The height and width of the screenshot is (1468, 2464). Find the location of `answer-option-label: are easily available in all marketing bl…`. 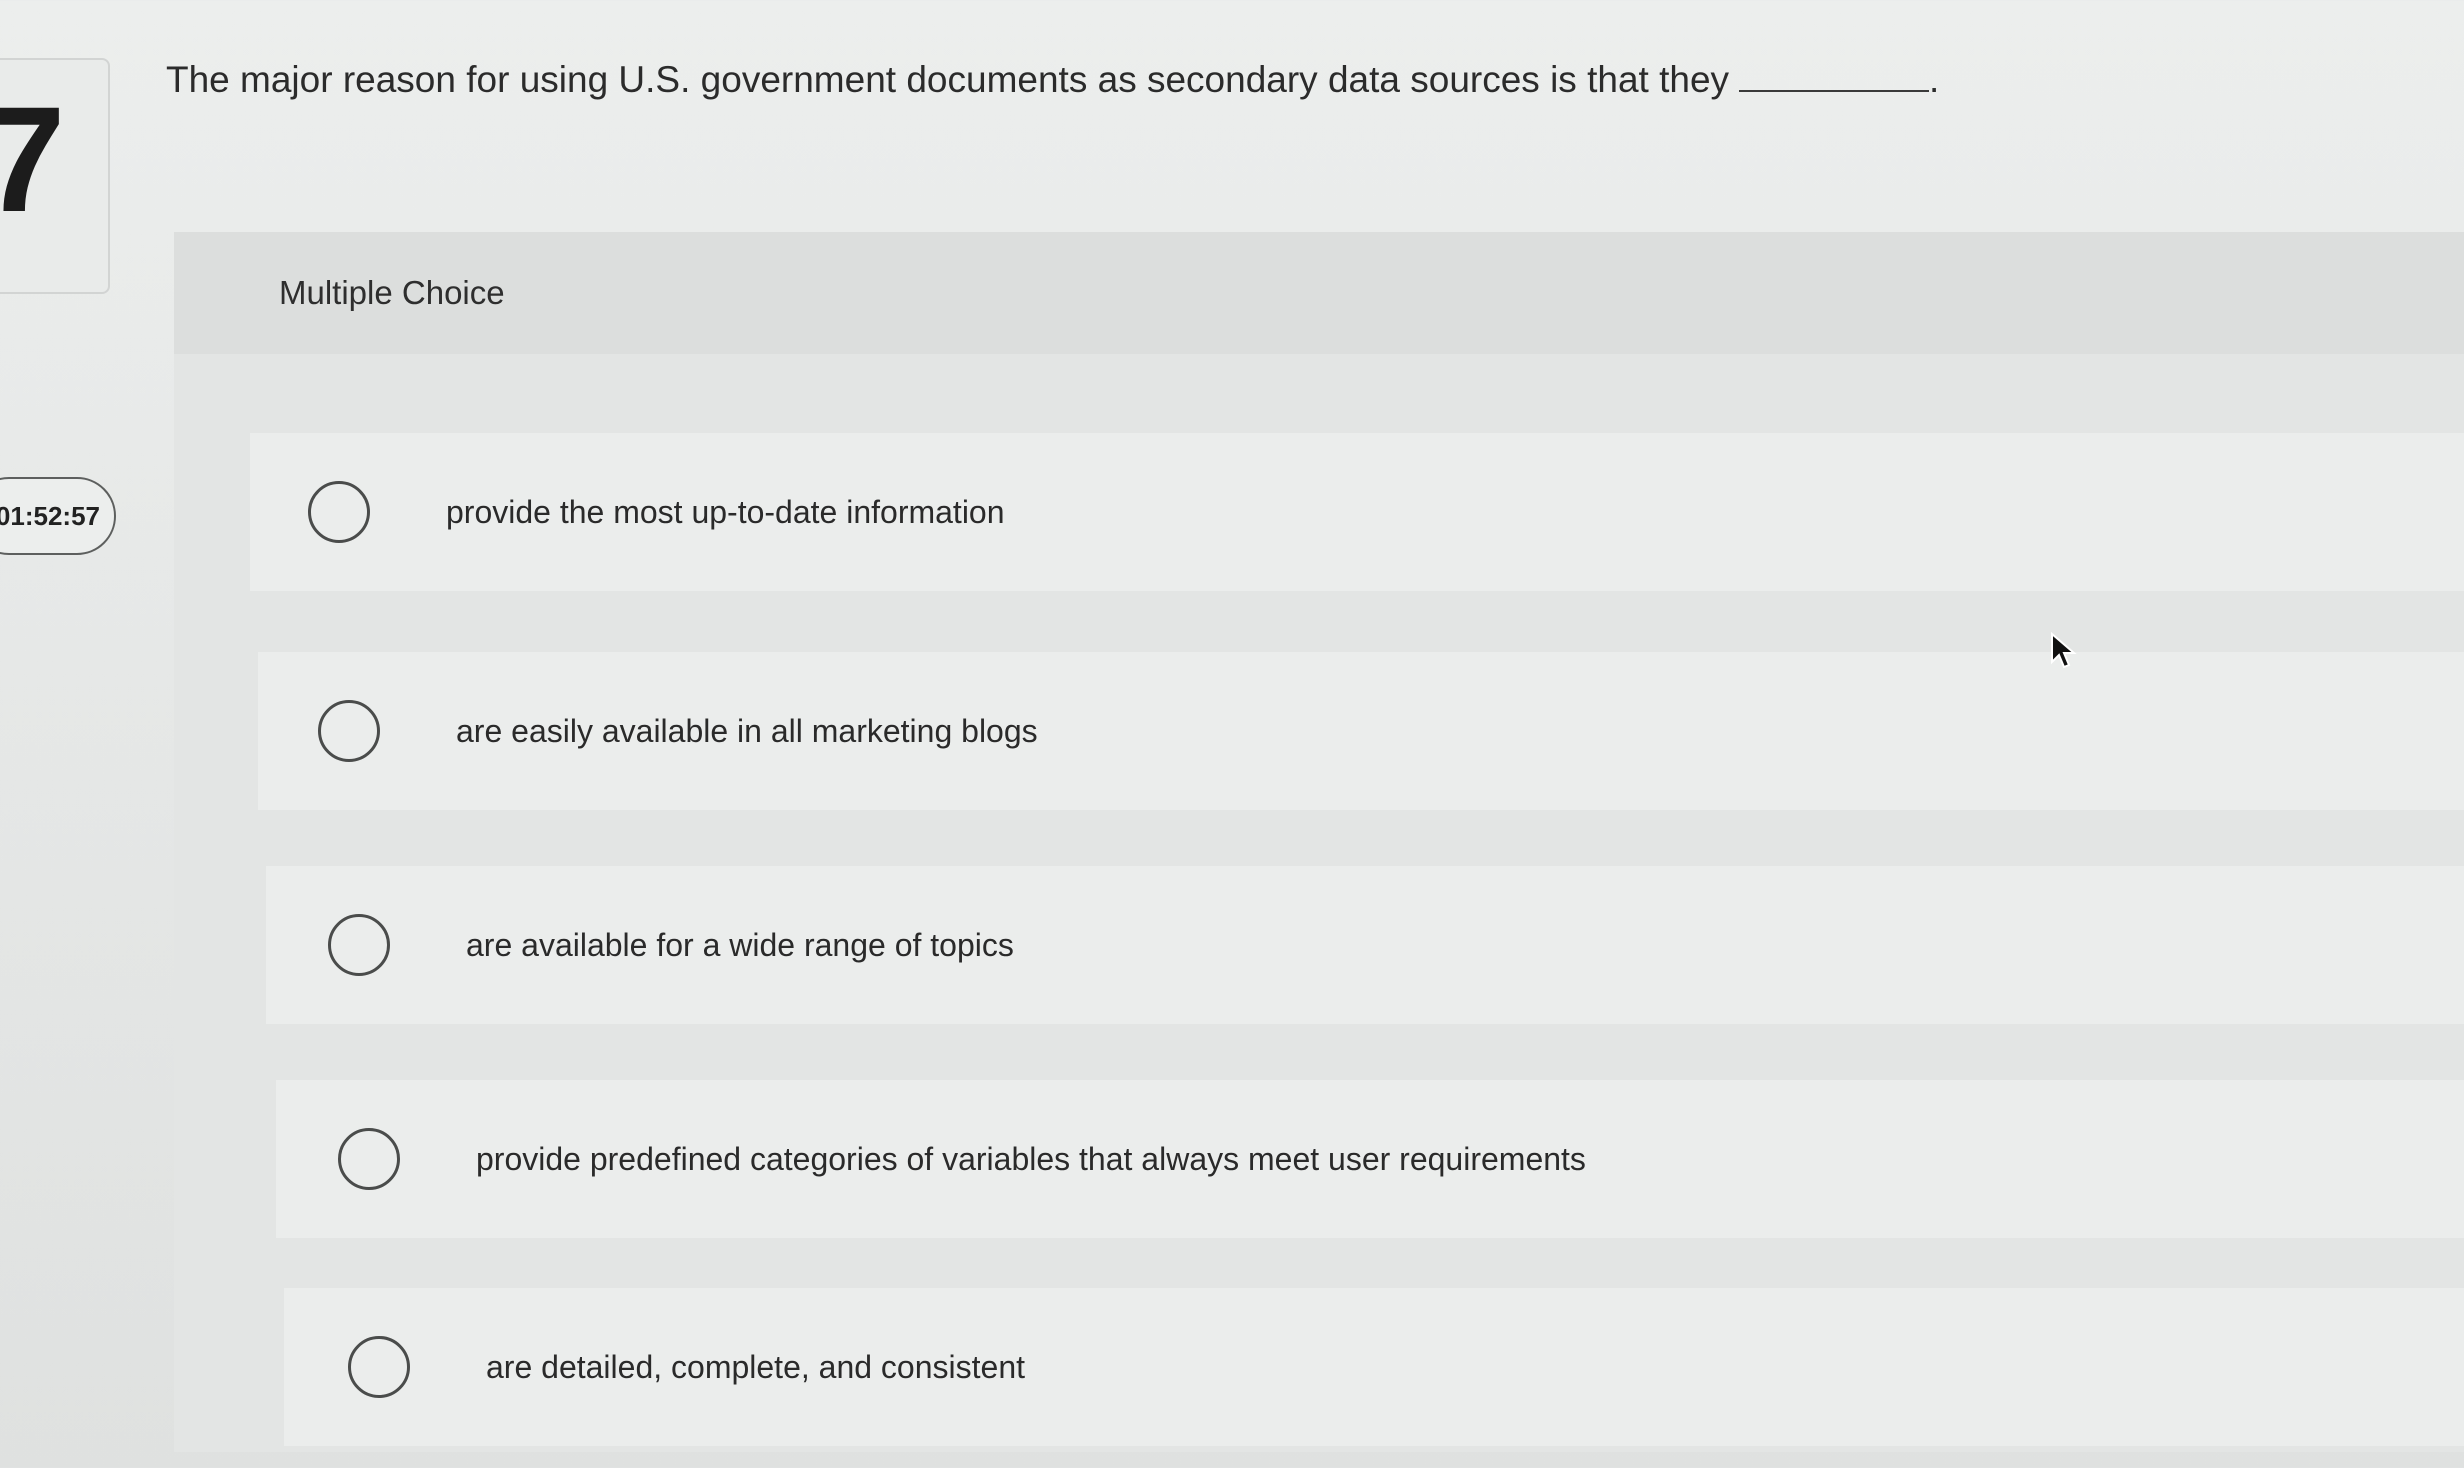

answer-option-label: are easily available in all marketing bl… is located at coordinates (747, 730).